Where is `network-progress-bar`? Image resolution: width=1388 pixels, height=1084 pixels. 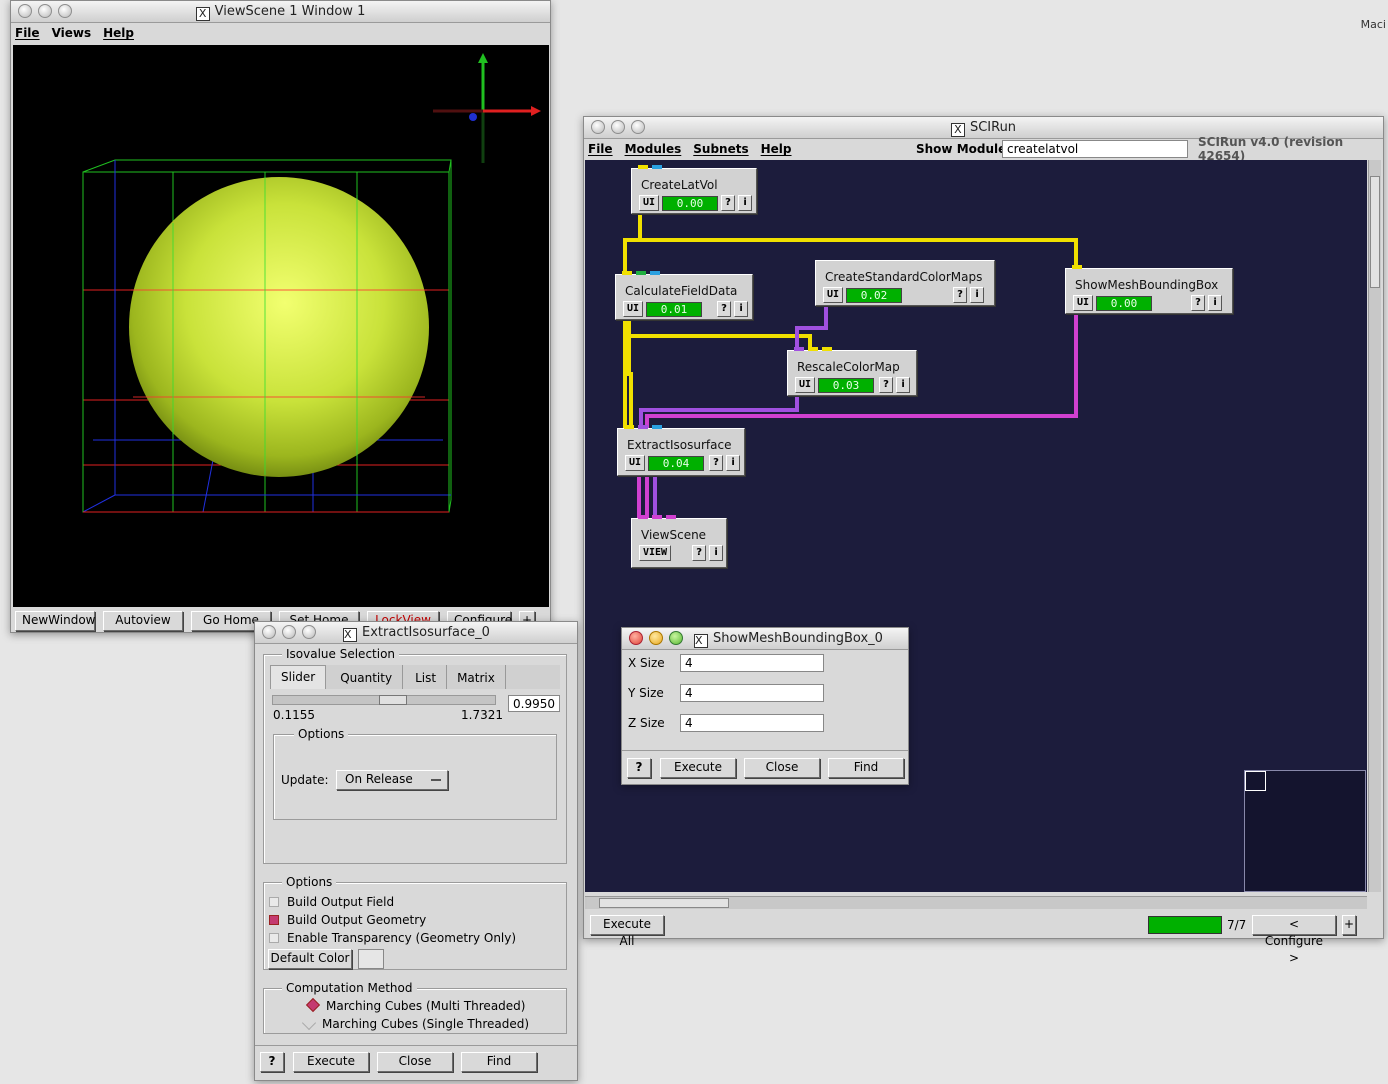
network-progress-bar is located at coordinates (1185, 925).